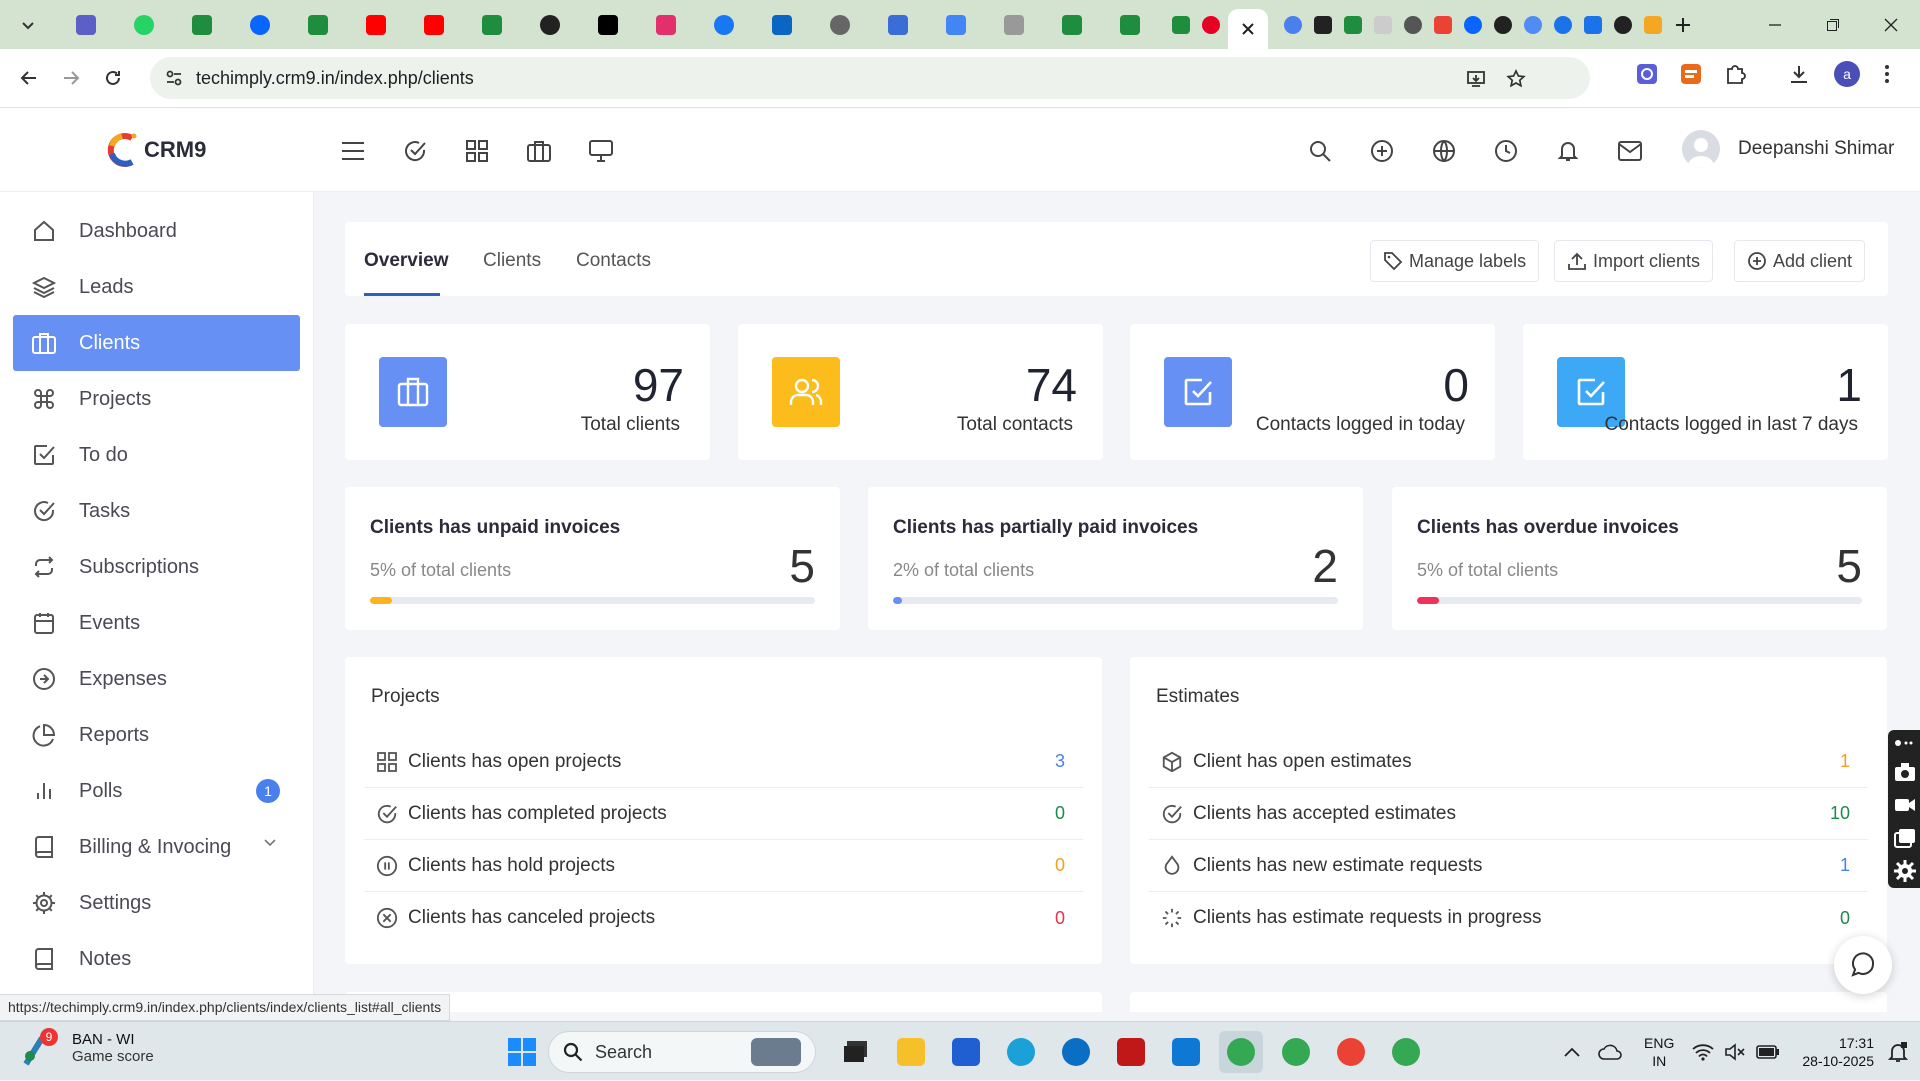 This screenshot has height=1081, width=1920. I want to click on language-globe-icon, so click(1444, 151).